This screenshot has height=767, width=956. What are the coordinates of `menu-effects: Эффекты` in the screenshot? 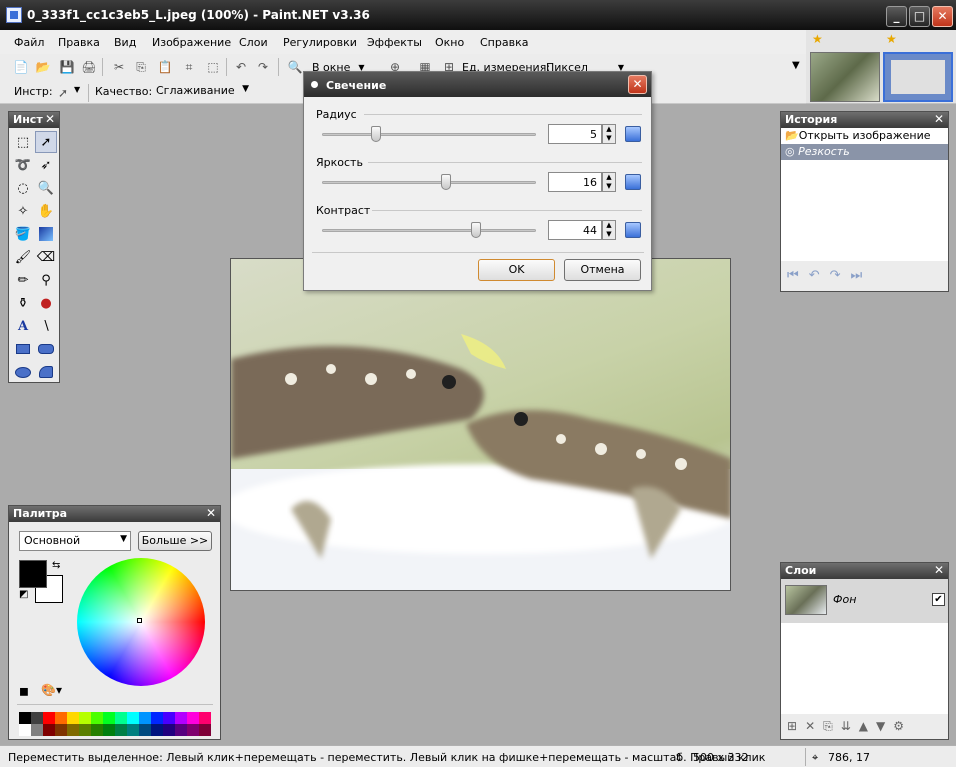 It's located at (394, 42).